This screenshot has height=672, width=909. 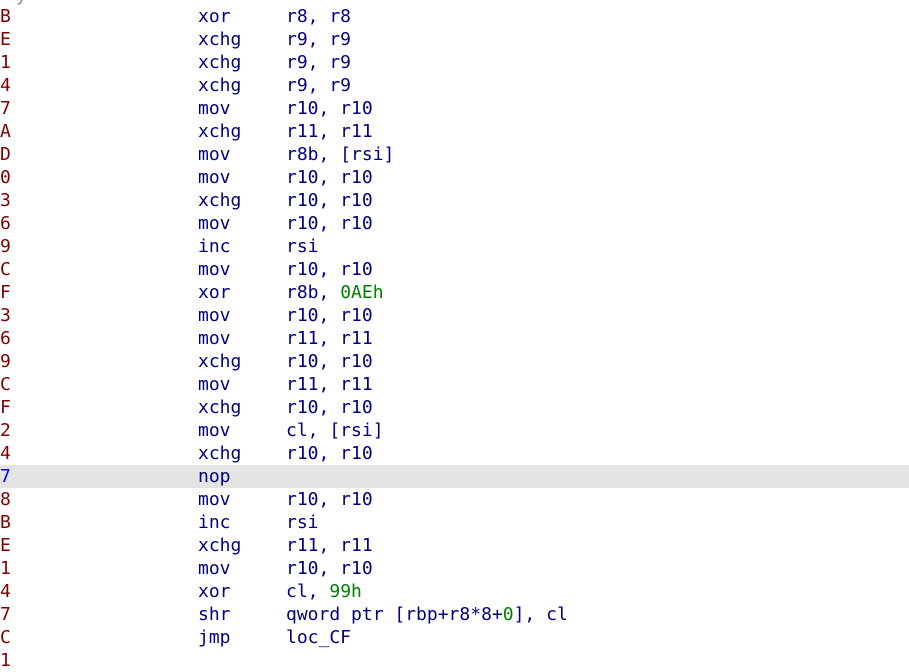 I want to click on listing-row: 0 mov r10, r10, so click(x=454, y=177).